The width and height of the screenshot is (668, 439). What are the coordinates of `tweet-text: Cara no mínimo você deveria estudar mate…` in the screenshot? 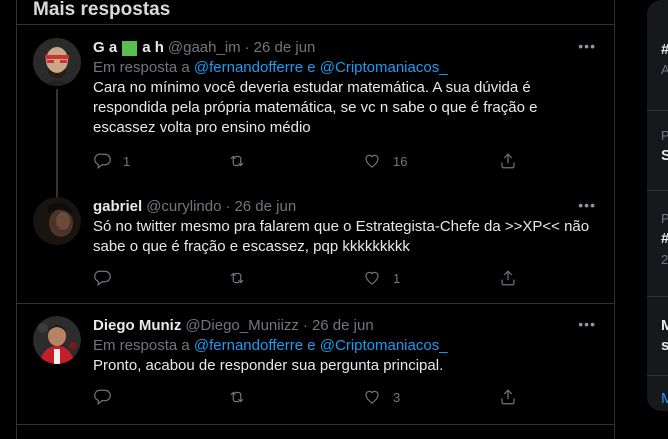 It's located at (315, 107).